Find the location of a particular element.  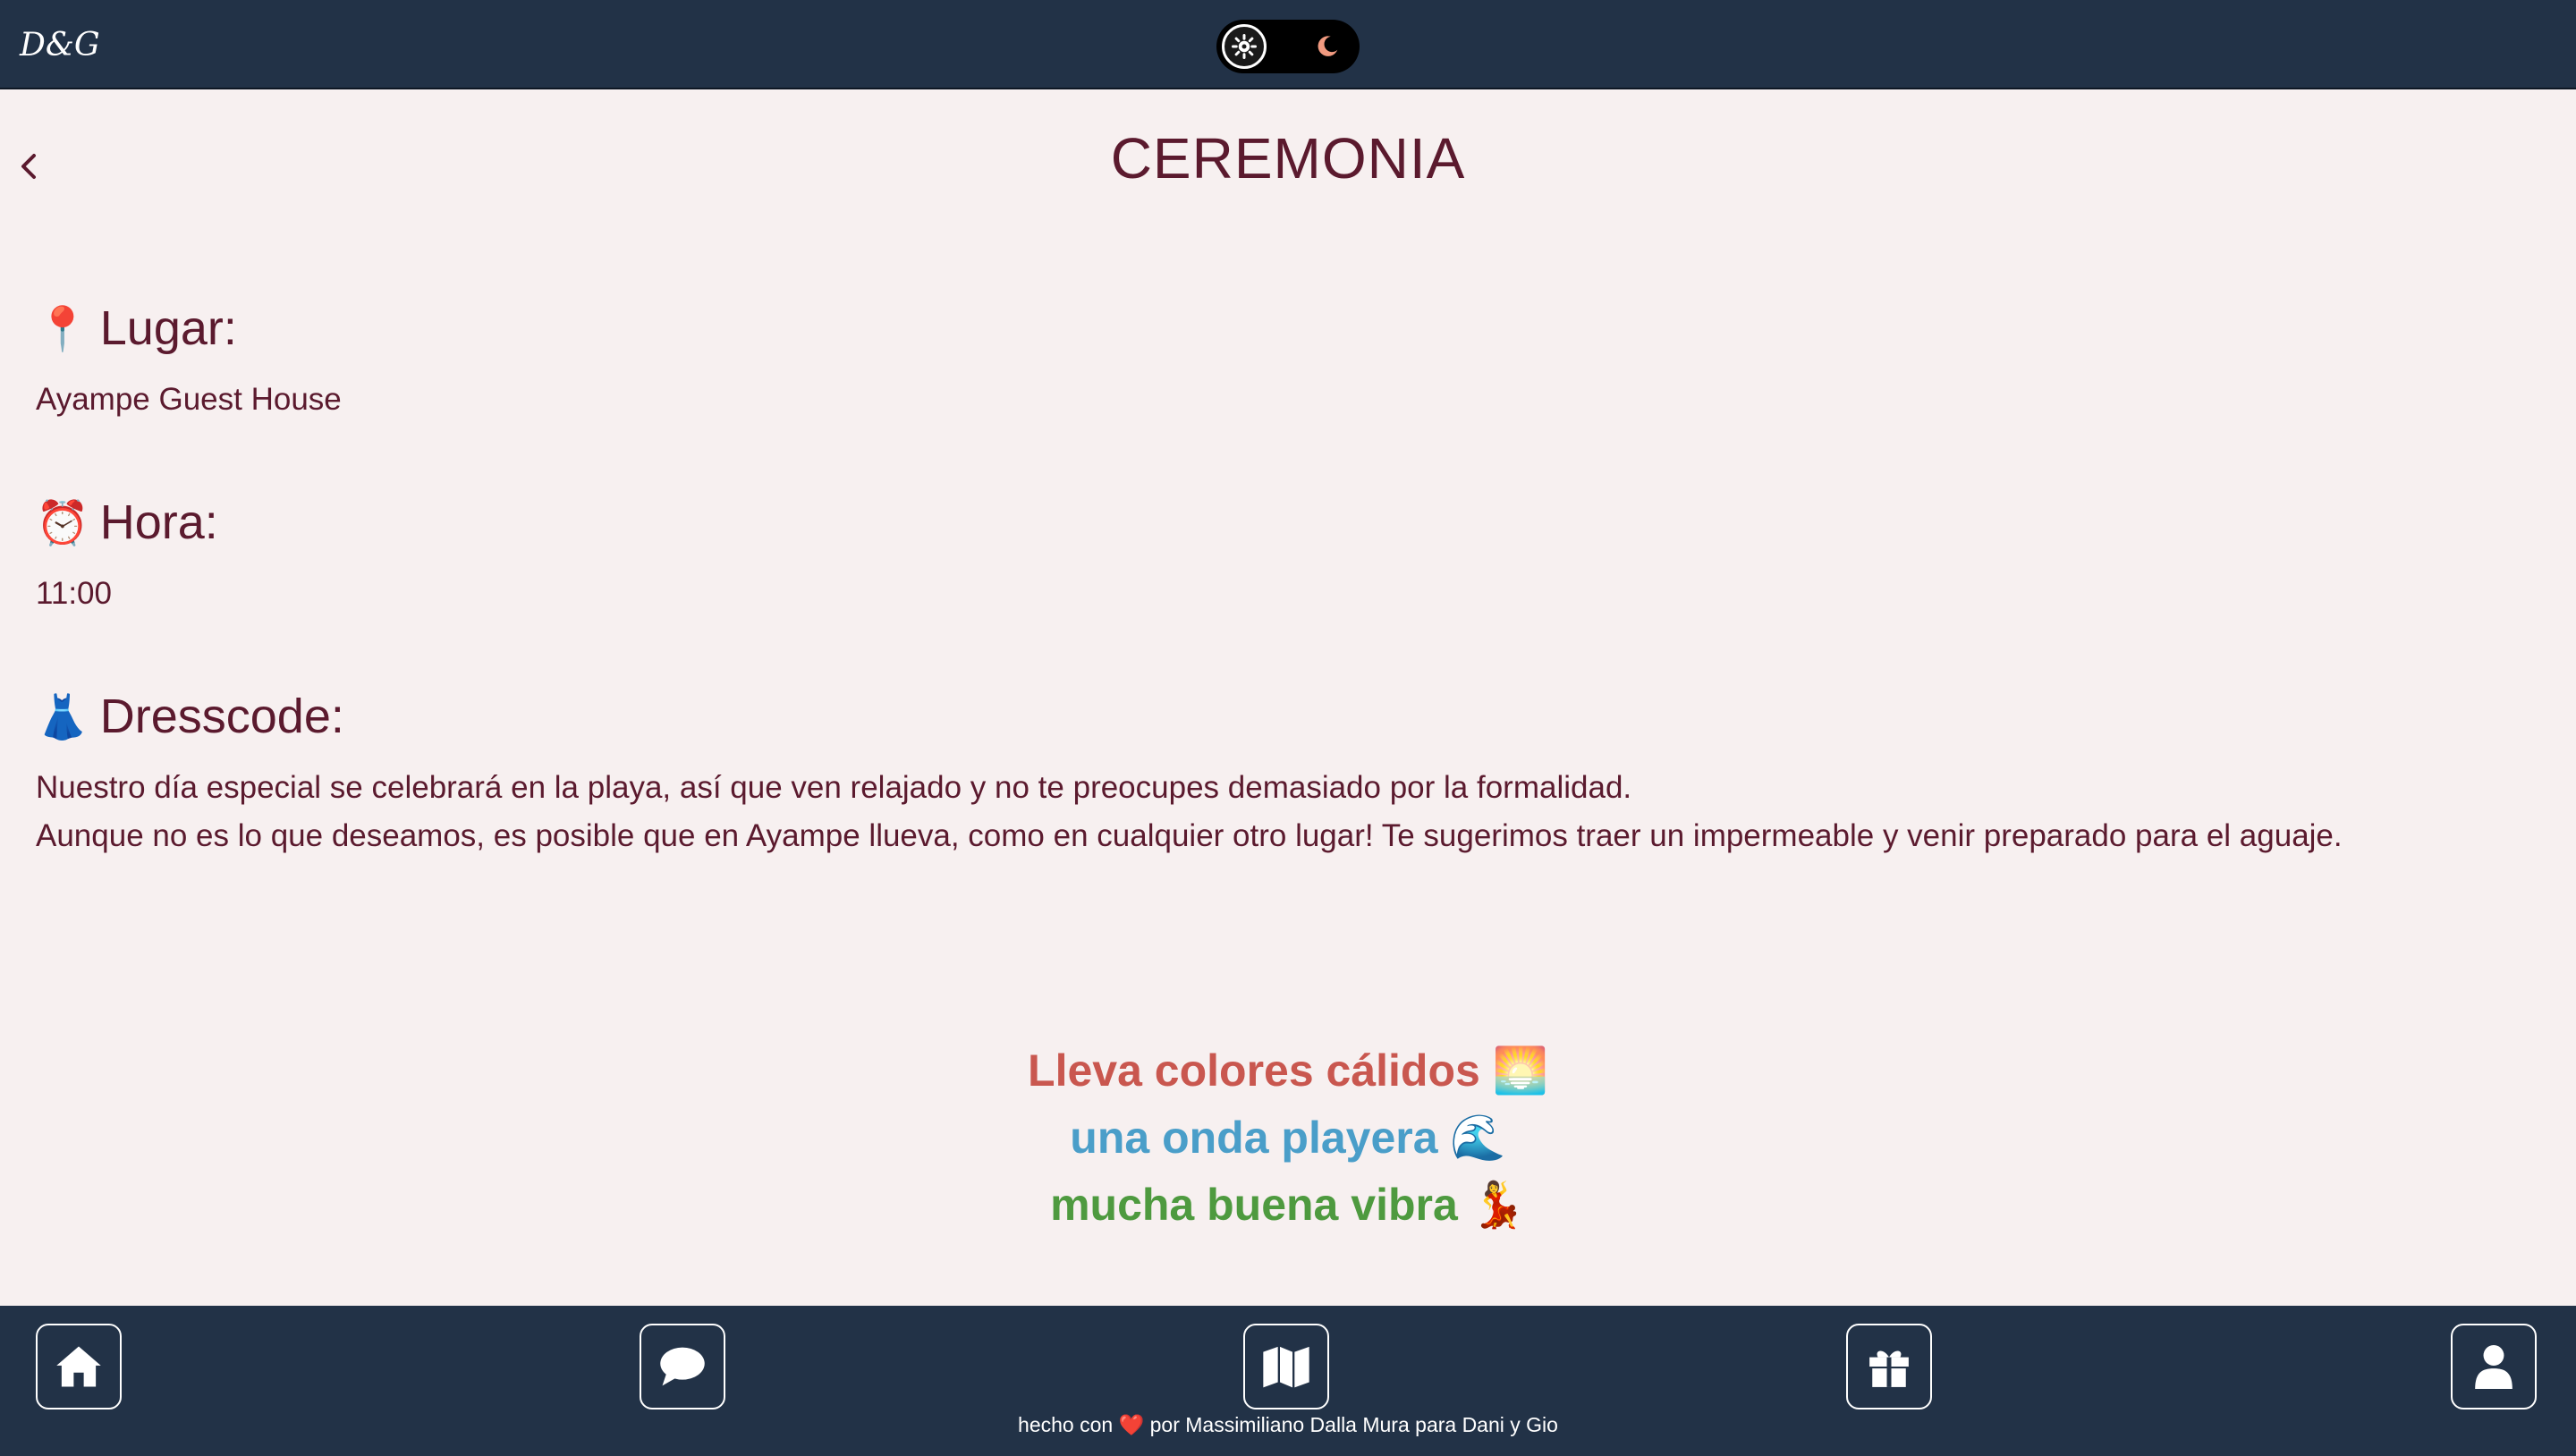

home-icon is located at coordinates (78, 1366).